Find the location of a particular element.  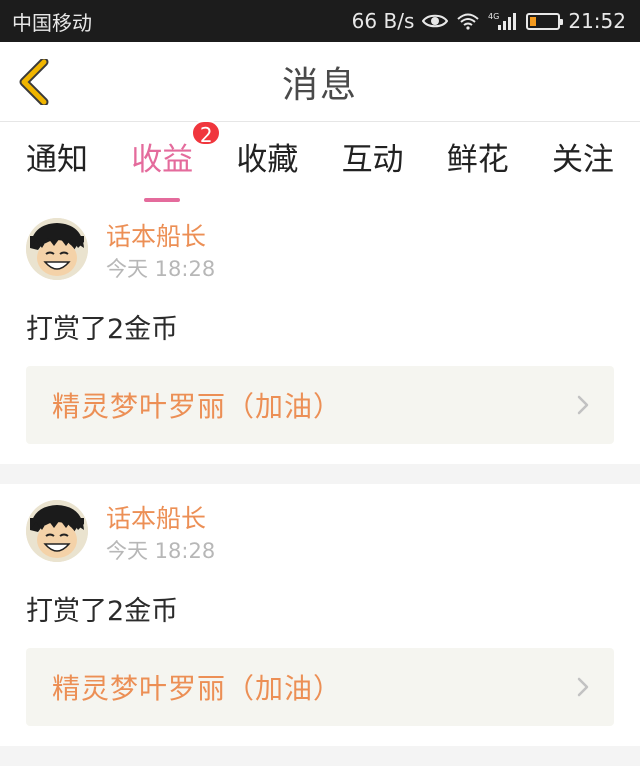

chevron-left-icon is located at coordinates (34, 82).